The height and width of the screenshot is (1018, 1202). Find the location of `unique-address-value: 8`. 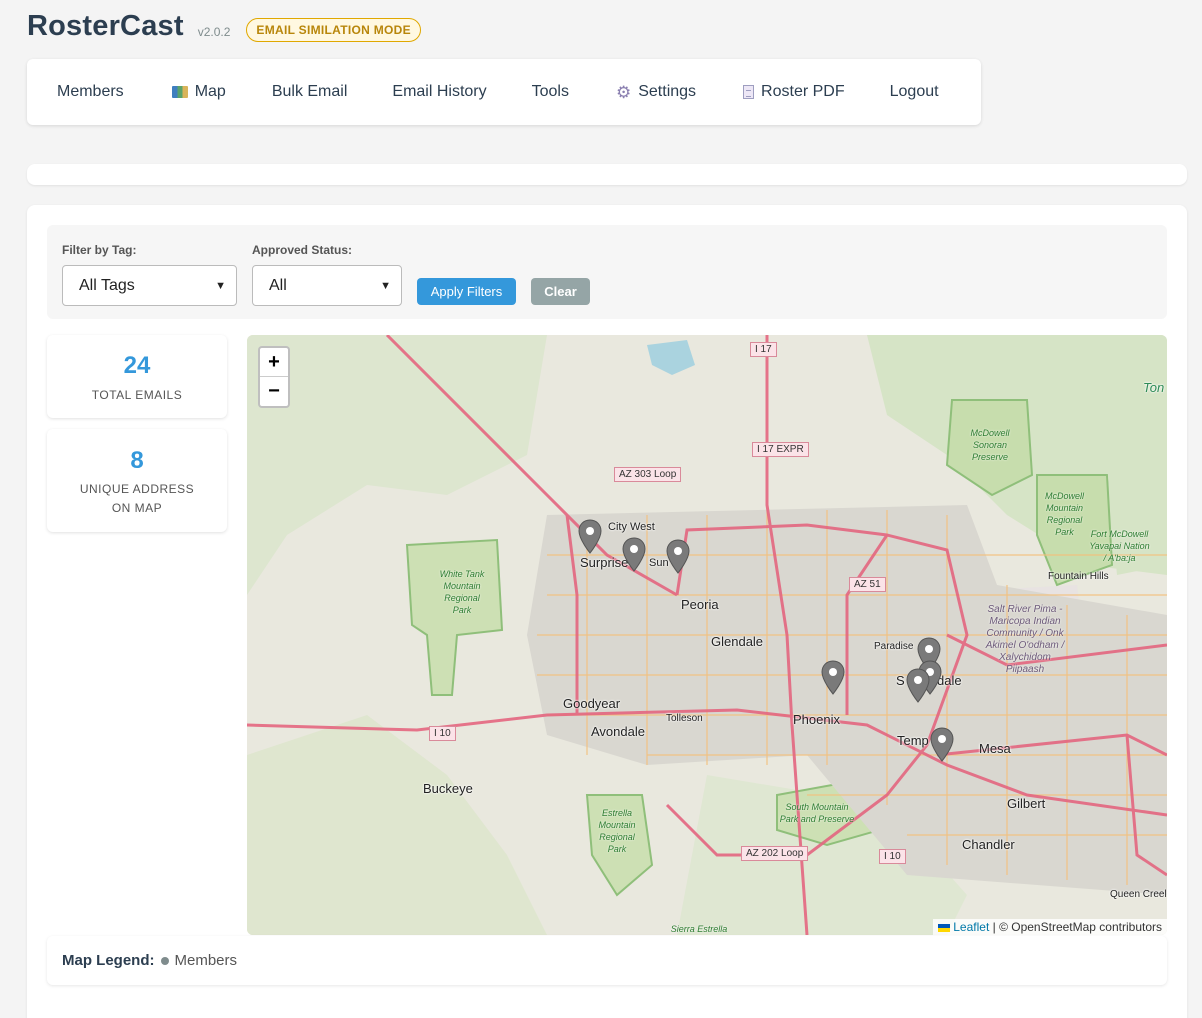

unique-address-value: 8 is located at coordinates (137, 460).